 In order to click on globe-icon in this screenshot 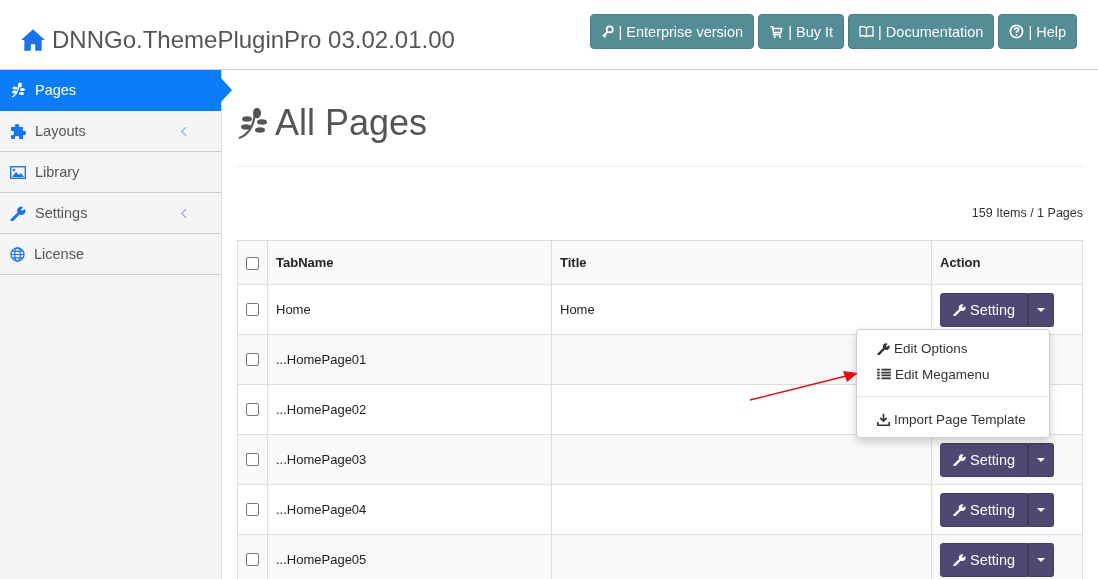, I will do `click(17, 254)`.